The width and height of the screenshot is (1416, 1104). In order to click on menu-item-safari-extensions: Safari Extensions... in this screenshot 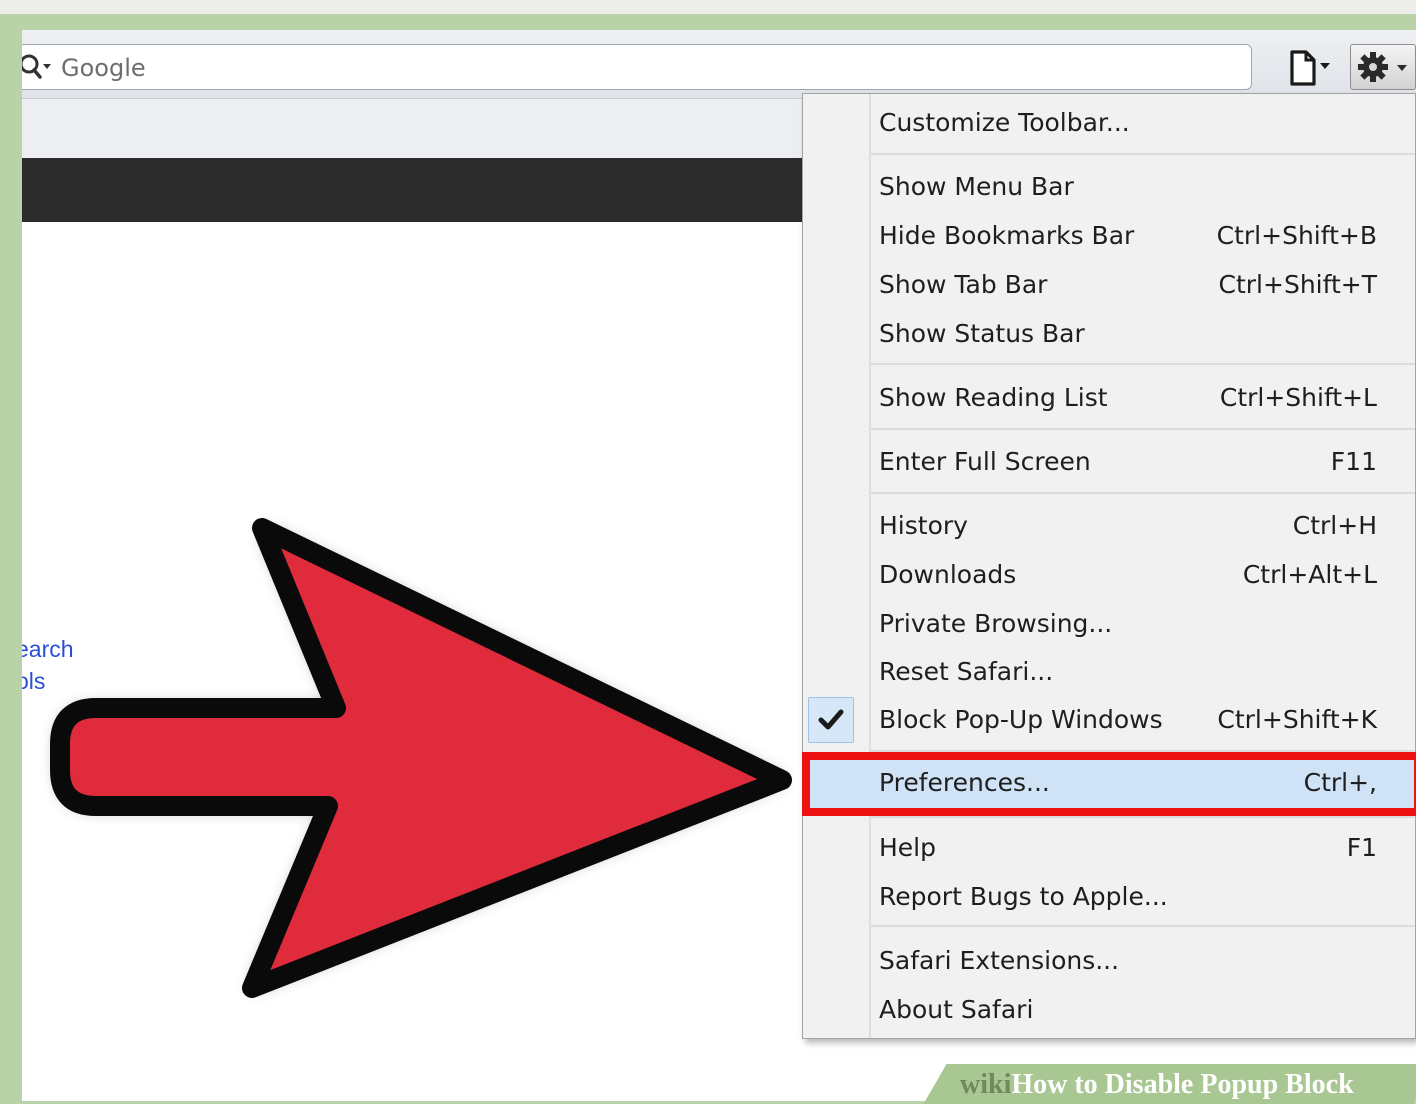, I will do `click(1109, 961)`.